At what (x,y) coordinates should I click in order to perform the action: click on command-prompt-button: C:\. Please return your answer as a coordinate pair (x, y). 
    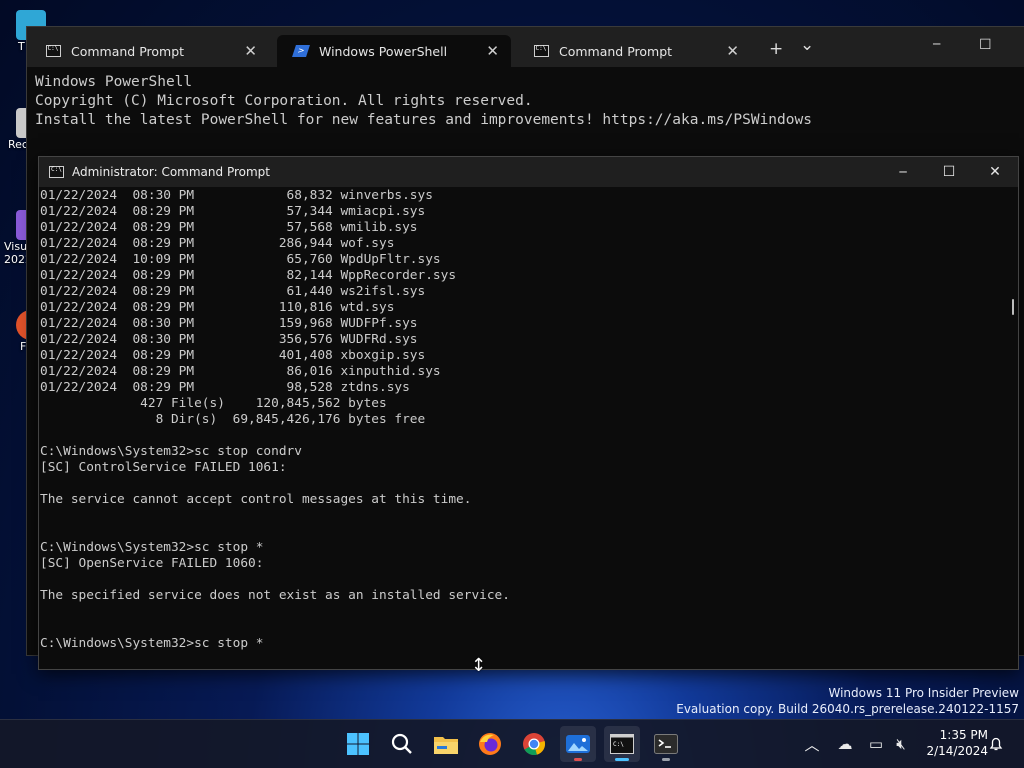
    Looking at the image, I should click on (622, 744).